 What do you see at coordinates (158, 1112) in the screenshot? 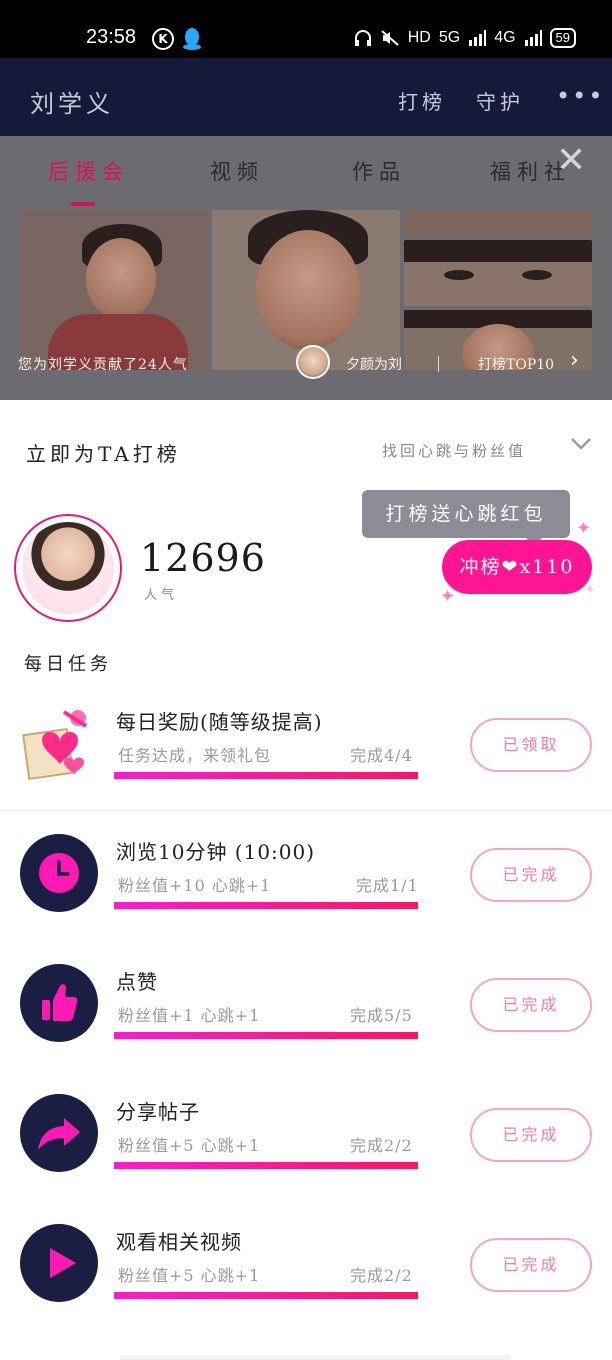
I see `task-name: 分享帖子` at bounding box center [158, 1112].